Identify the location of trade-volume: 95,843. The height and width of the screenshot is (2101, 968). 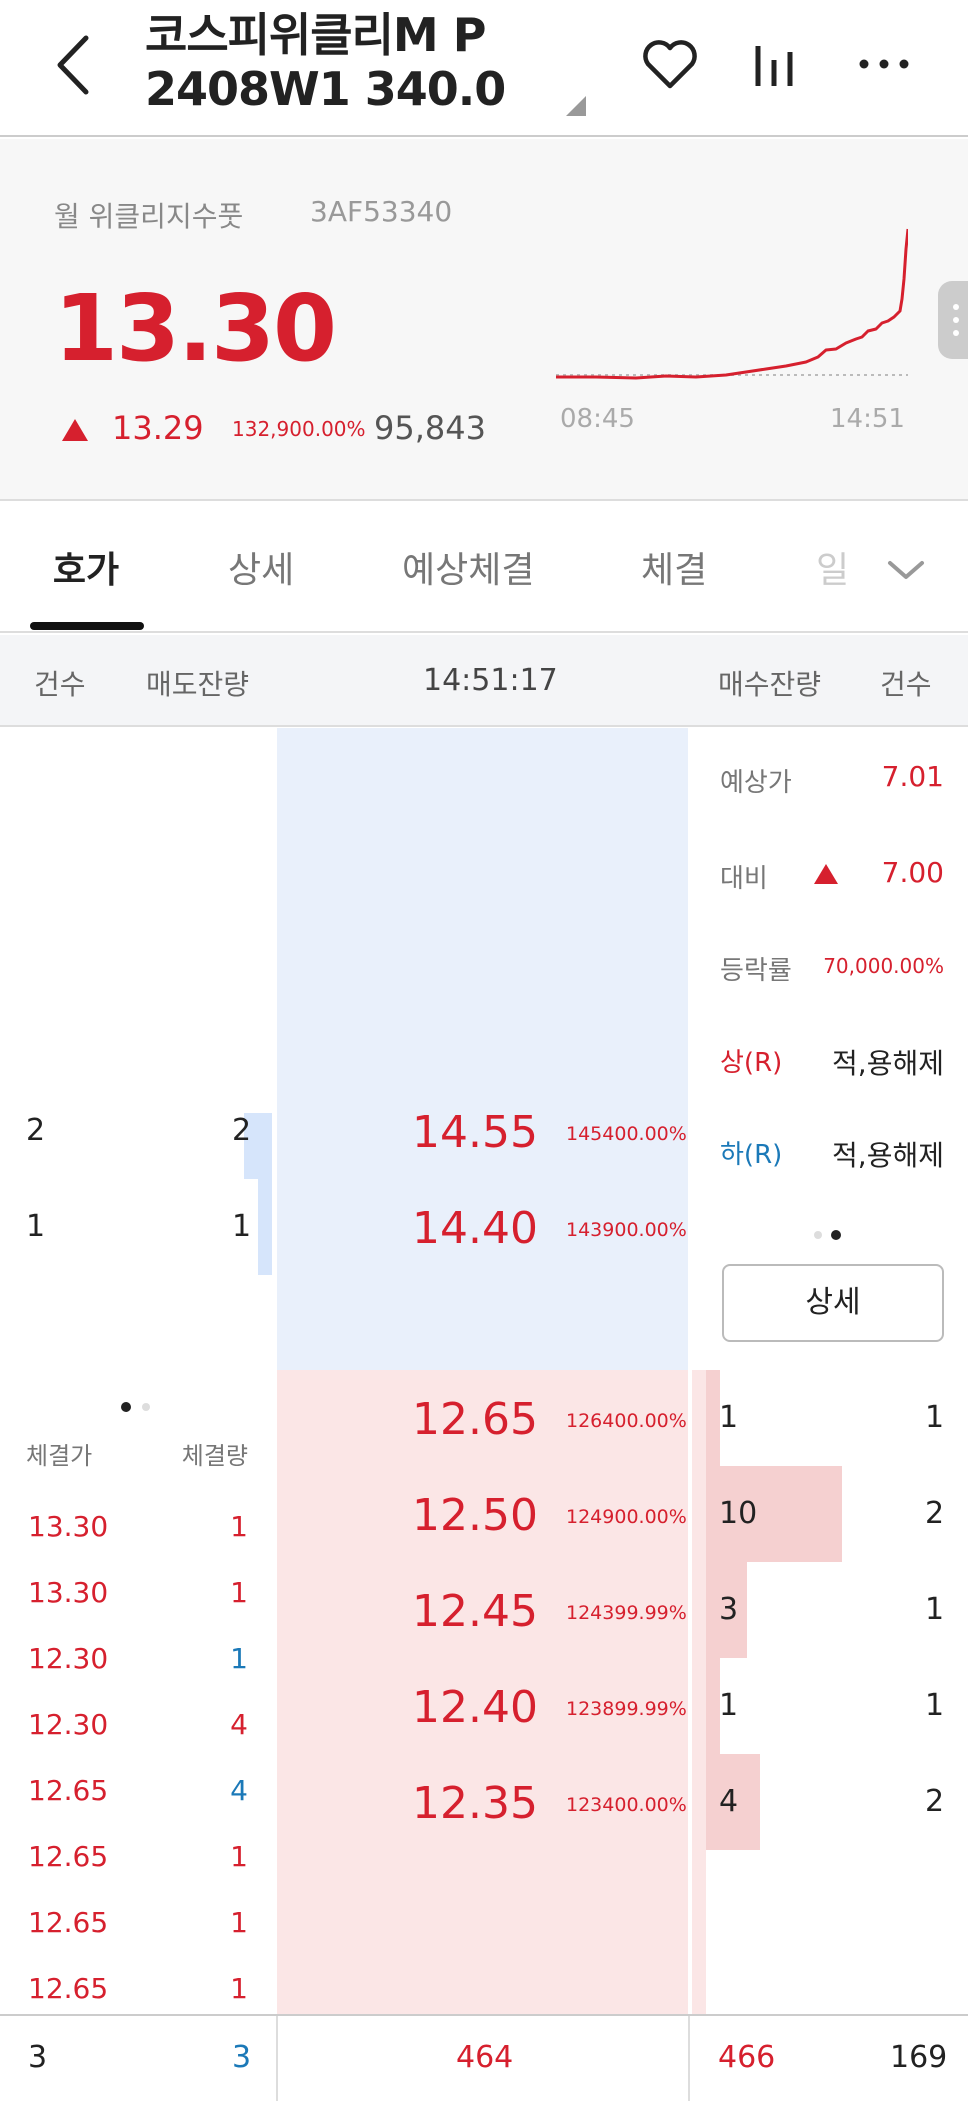
(430, 428).